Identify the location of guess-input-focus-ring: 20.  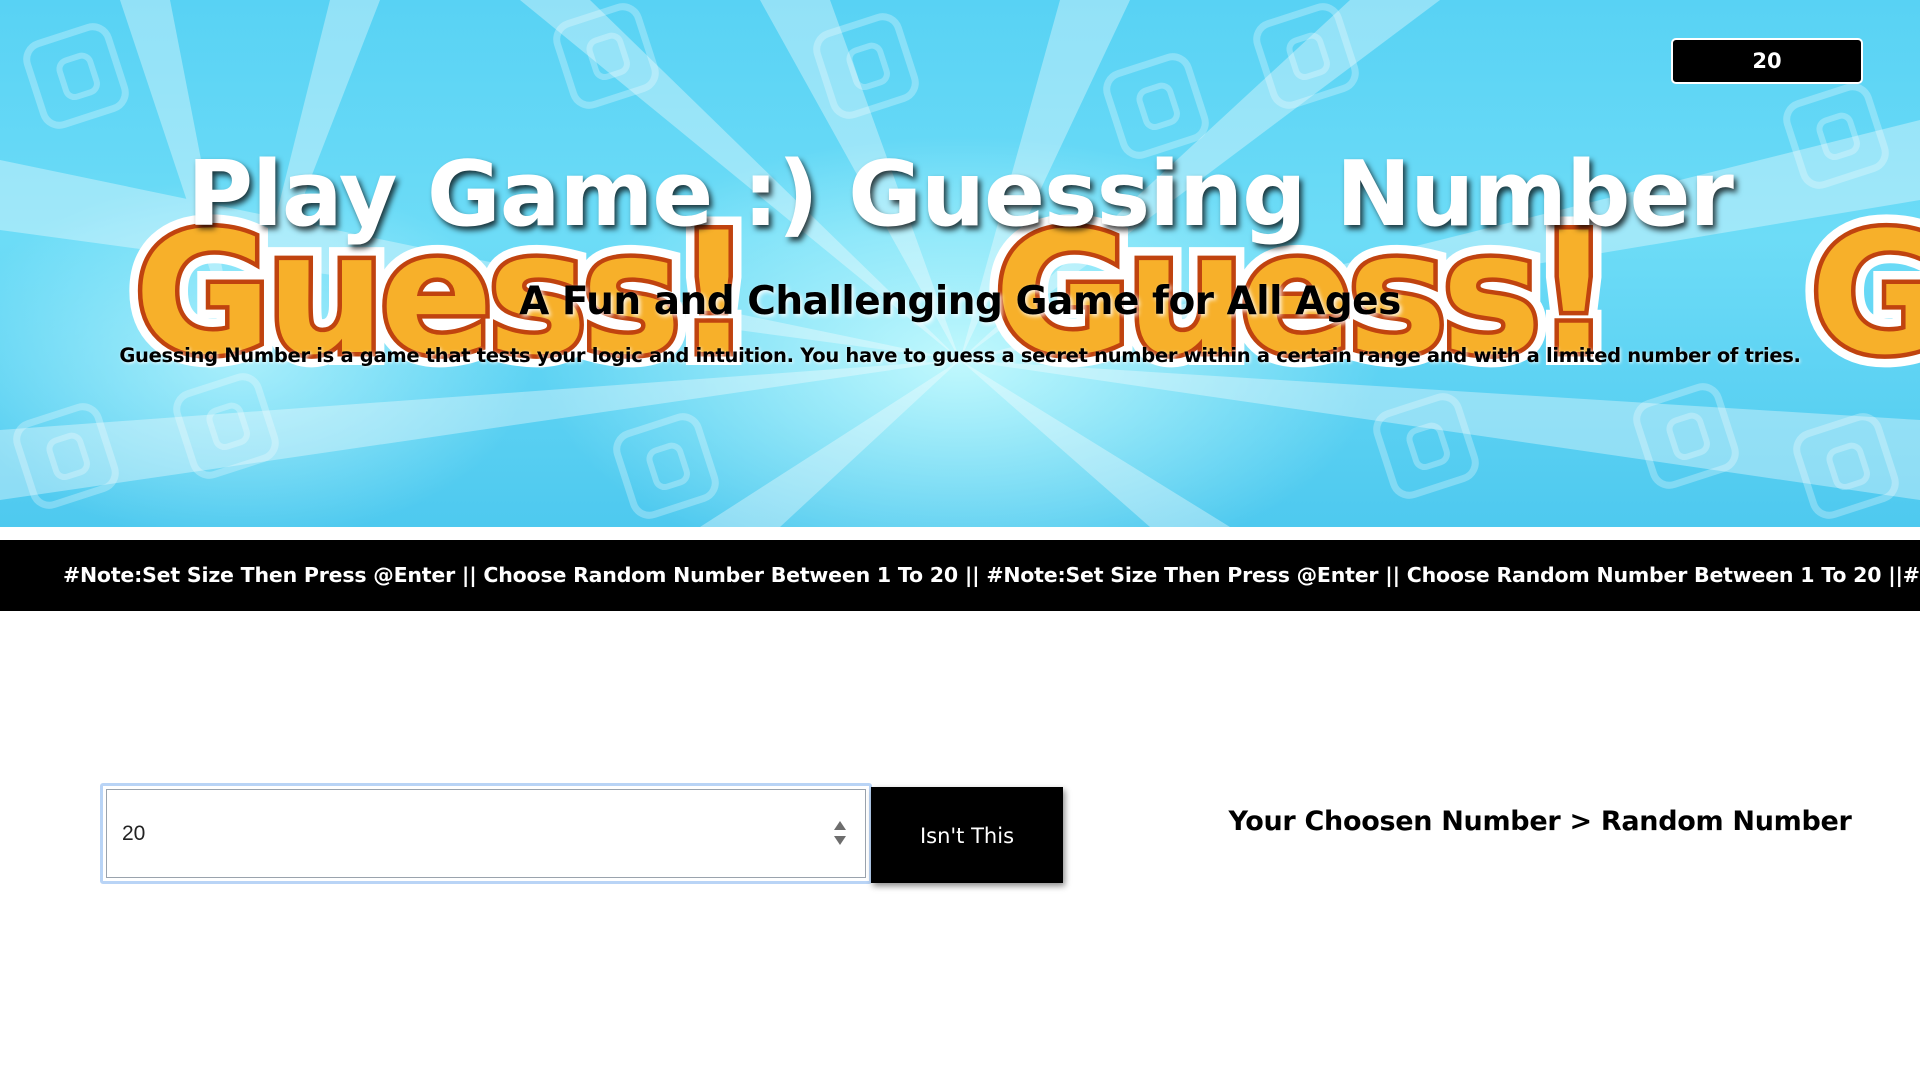
(486, 833).